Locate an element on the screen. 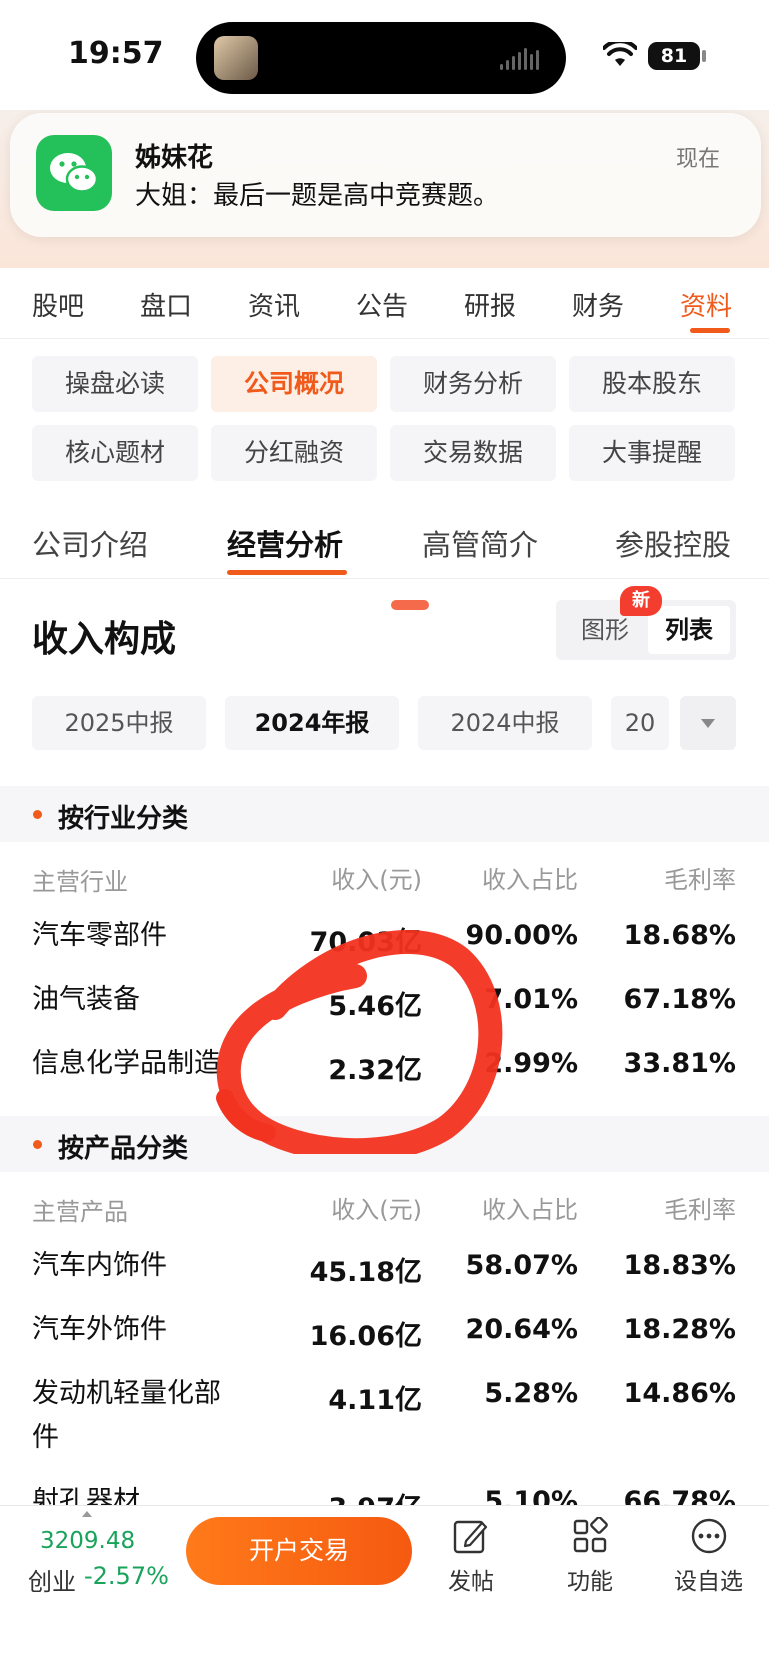 This screenshot has height=1666, width=769. row-revenue: 16.06亿 is located at coordinates (365, 1336).